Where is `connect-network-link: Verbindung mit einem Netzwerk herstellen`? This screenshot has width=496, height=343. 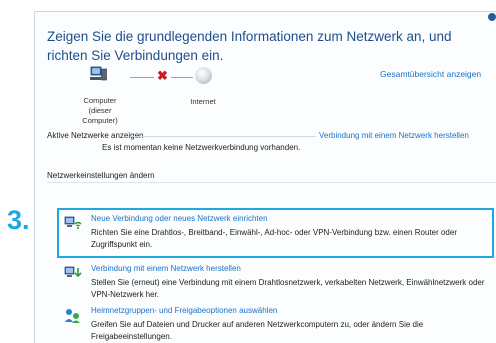
connect-network-link: Verbindung mit einem Netzwerk herstellen is located at coordinates (166, 268).